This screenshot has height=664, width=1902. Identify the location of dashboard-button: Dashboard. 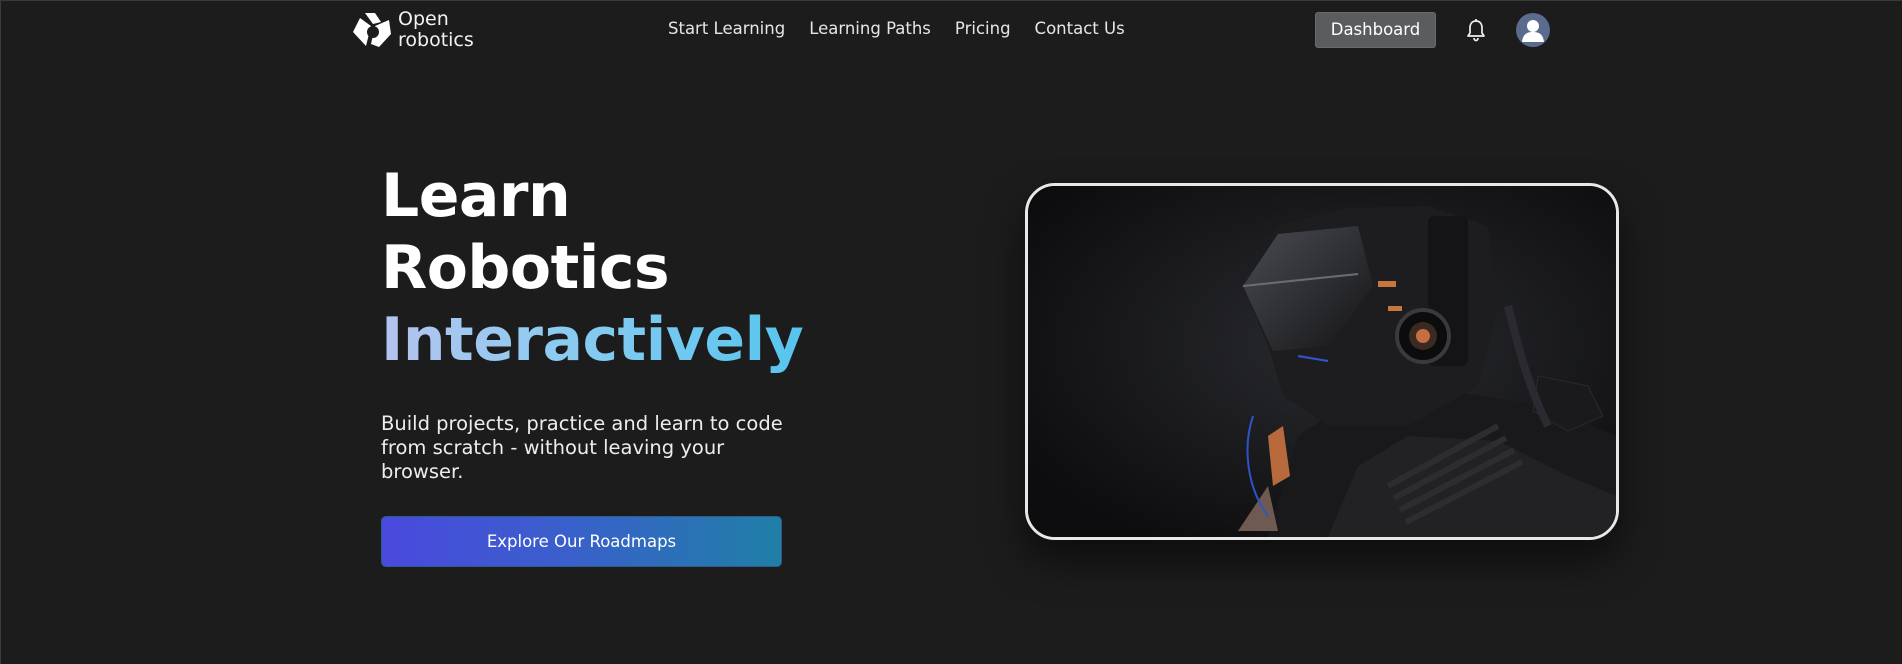
(1375, 30).